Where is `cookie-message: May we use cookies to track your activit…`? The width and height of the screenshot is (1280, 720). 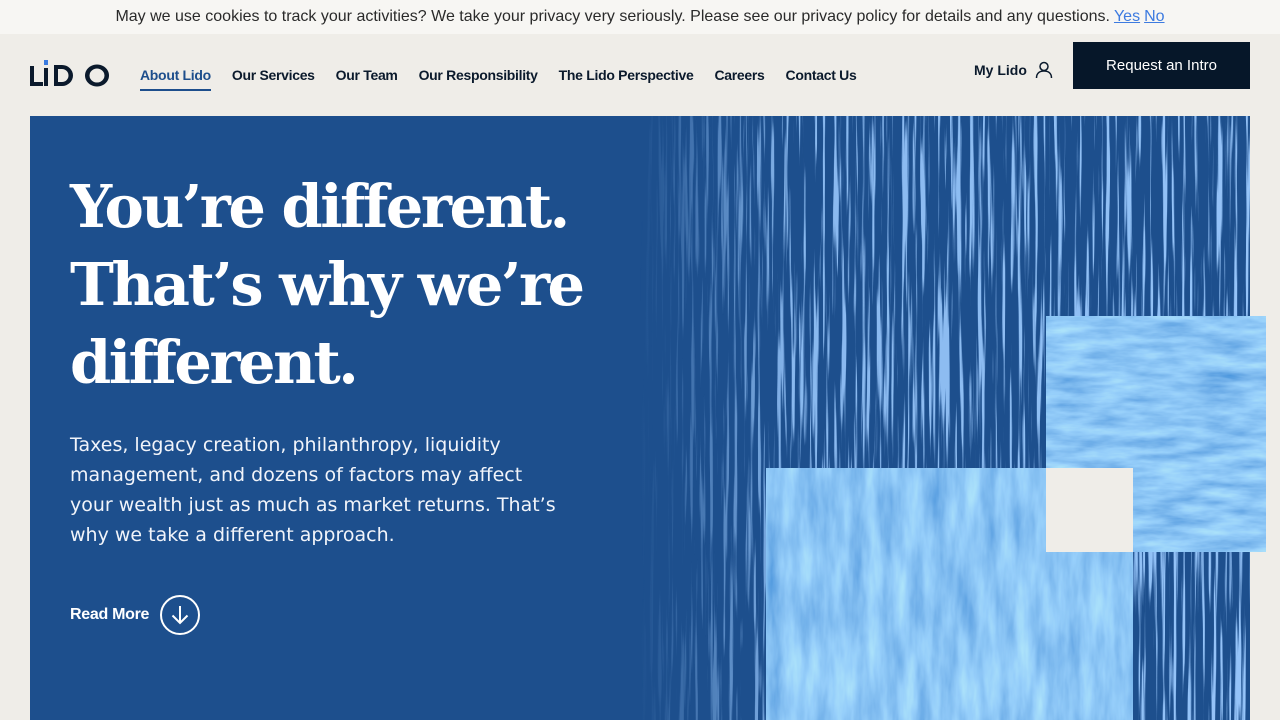 cookie-message: May we use cookies to track your activit… is located at coordinates (612, 16).